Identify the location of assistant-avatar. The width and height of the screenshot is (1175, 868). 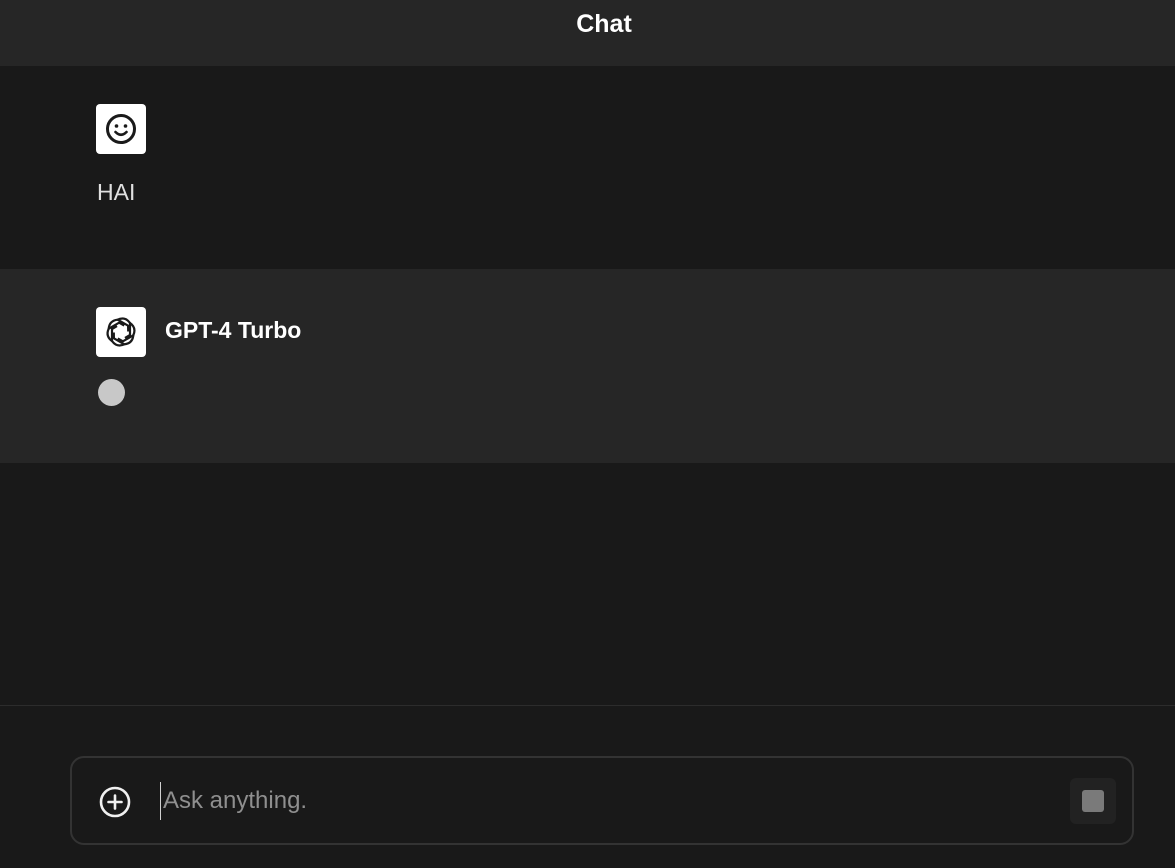
(121, 332).